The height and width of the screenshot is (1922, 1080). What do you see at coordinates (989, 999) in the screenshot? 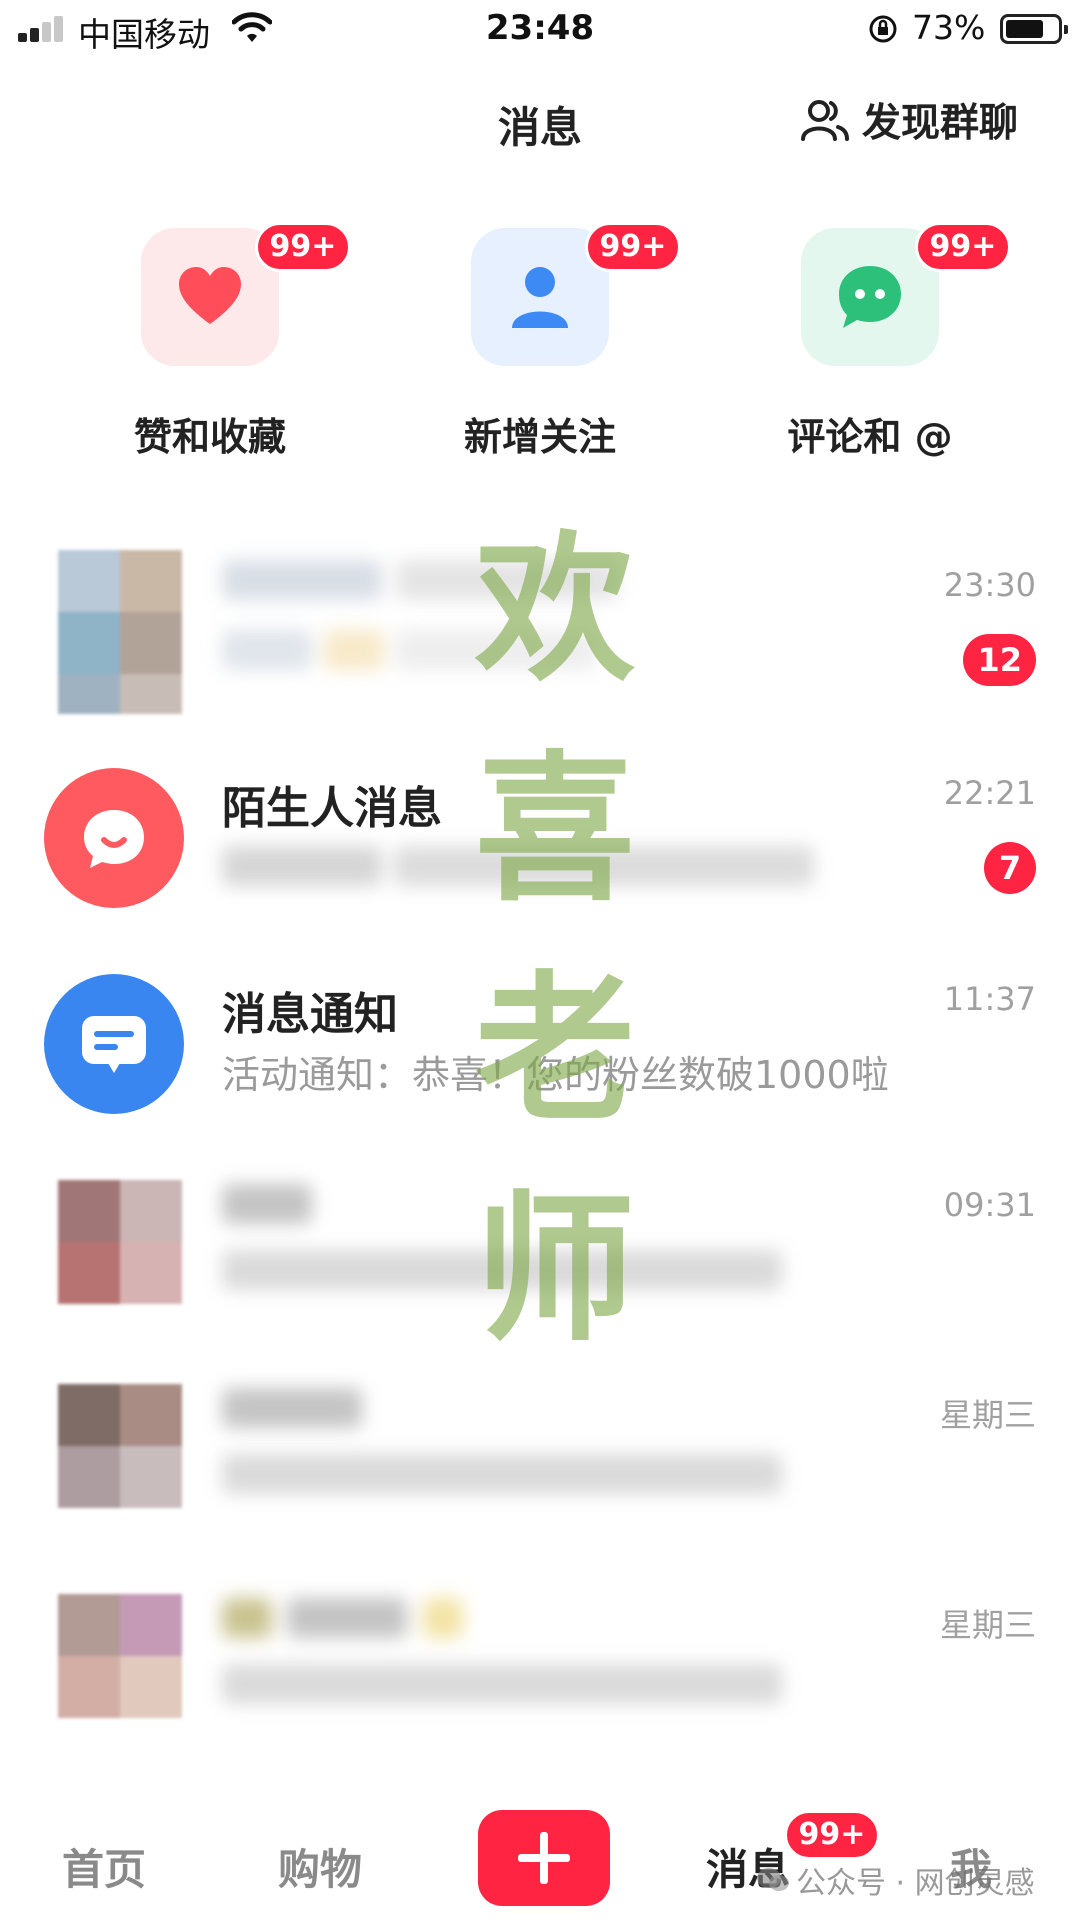
I see `message-time: 11:37` at bounding box center [989, 999].